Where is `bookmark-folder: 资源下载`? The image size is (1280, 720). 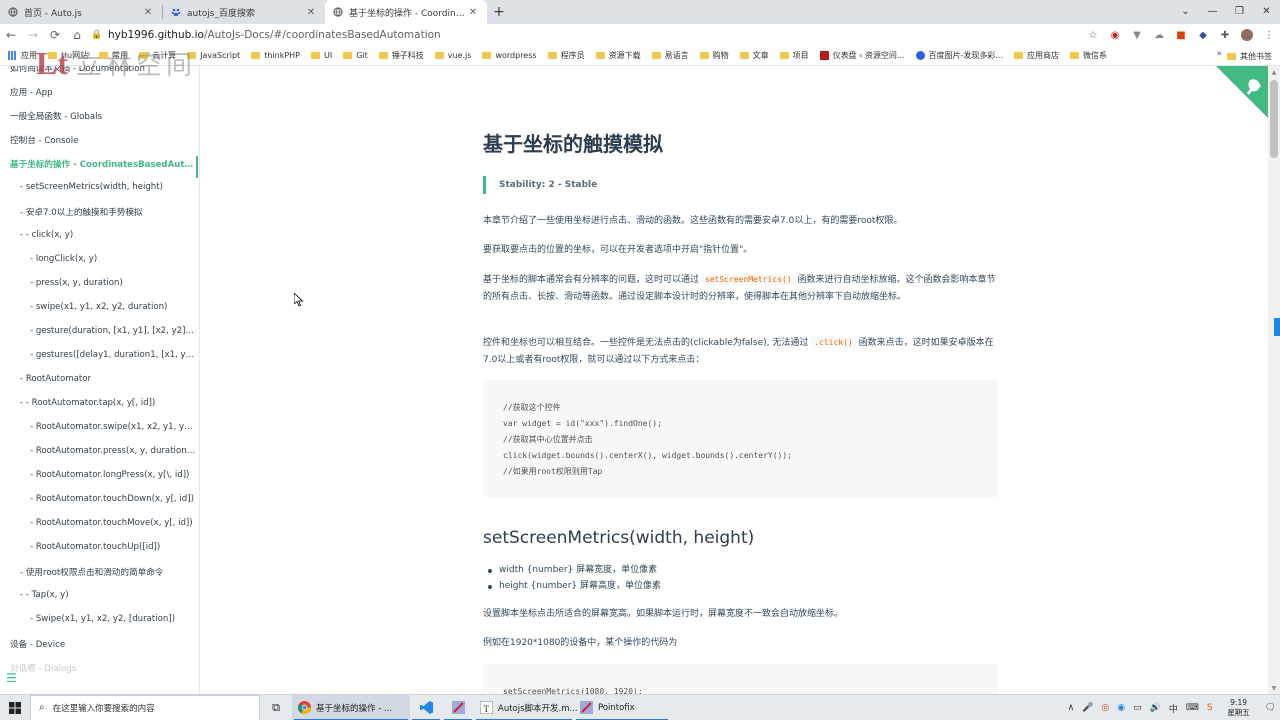
bookmark-folder: 资源下载 is located at coordinates (618, 55).